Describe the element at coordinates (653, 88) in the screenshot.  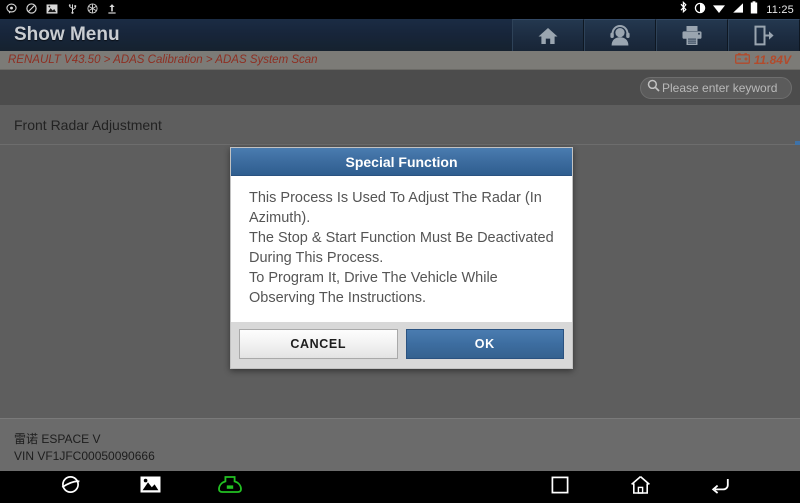
I see `search-icon` at that location.